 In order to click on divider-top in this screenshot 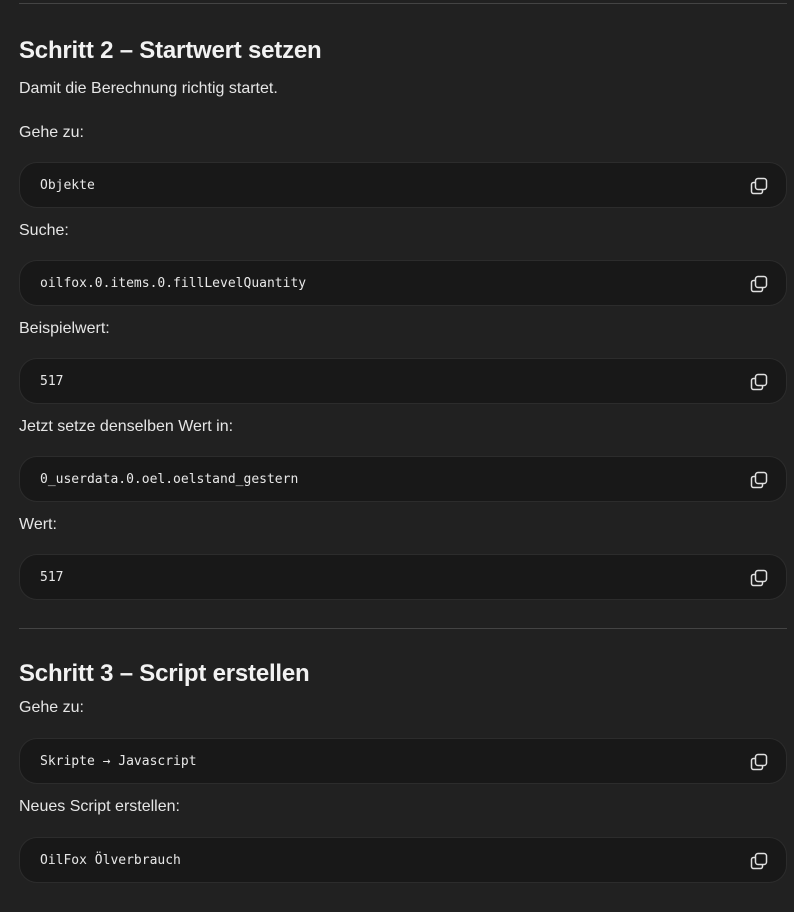, I will do `click(403, 3)`.